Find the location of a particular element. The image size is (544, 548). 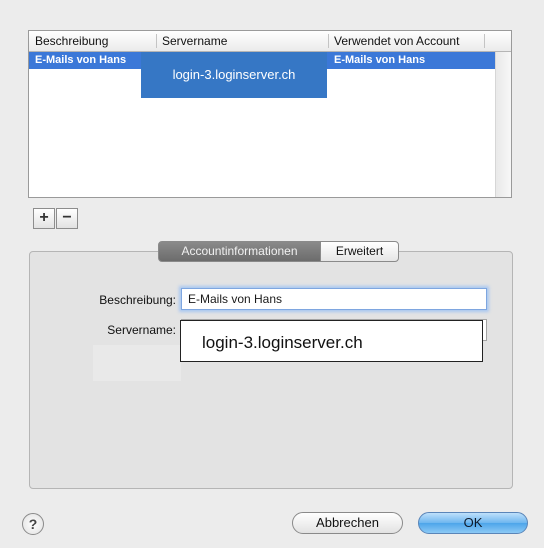

servername-label: Servername: is located at coordinates (141, 330).